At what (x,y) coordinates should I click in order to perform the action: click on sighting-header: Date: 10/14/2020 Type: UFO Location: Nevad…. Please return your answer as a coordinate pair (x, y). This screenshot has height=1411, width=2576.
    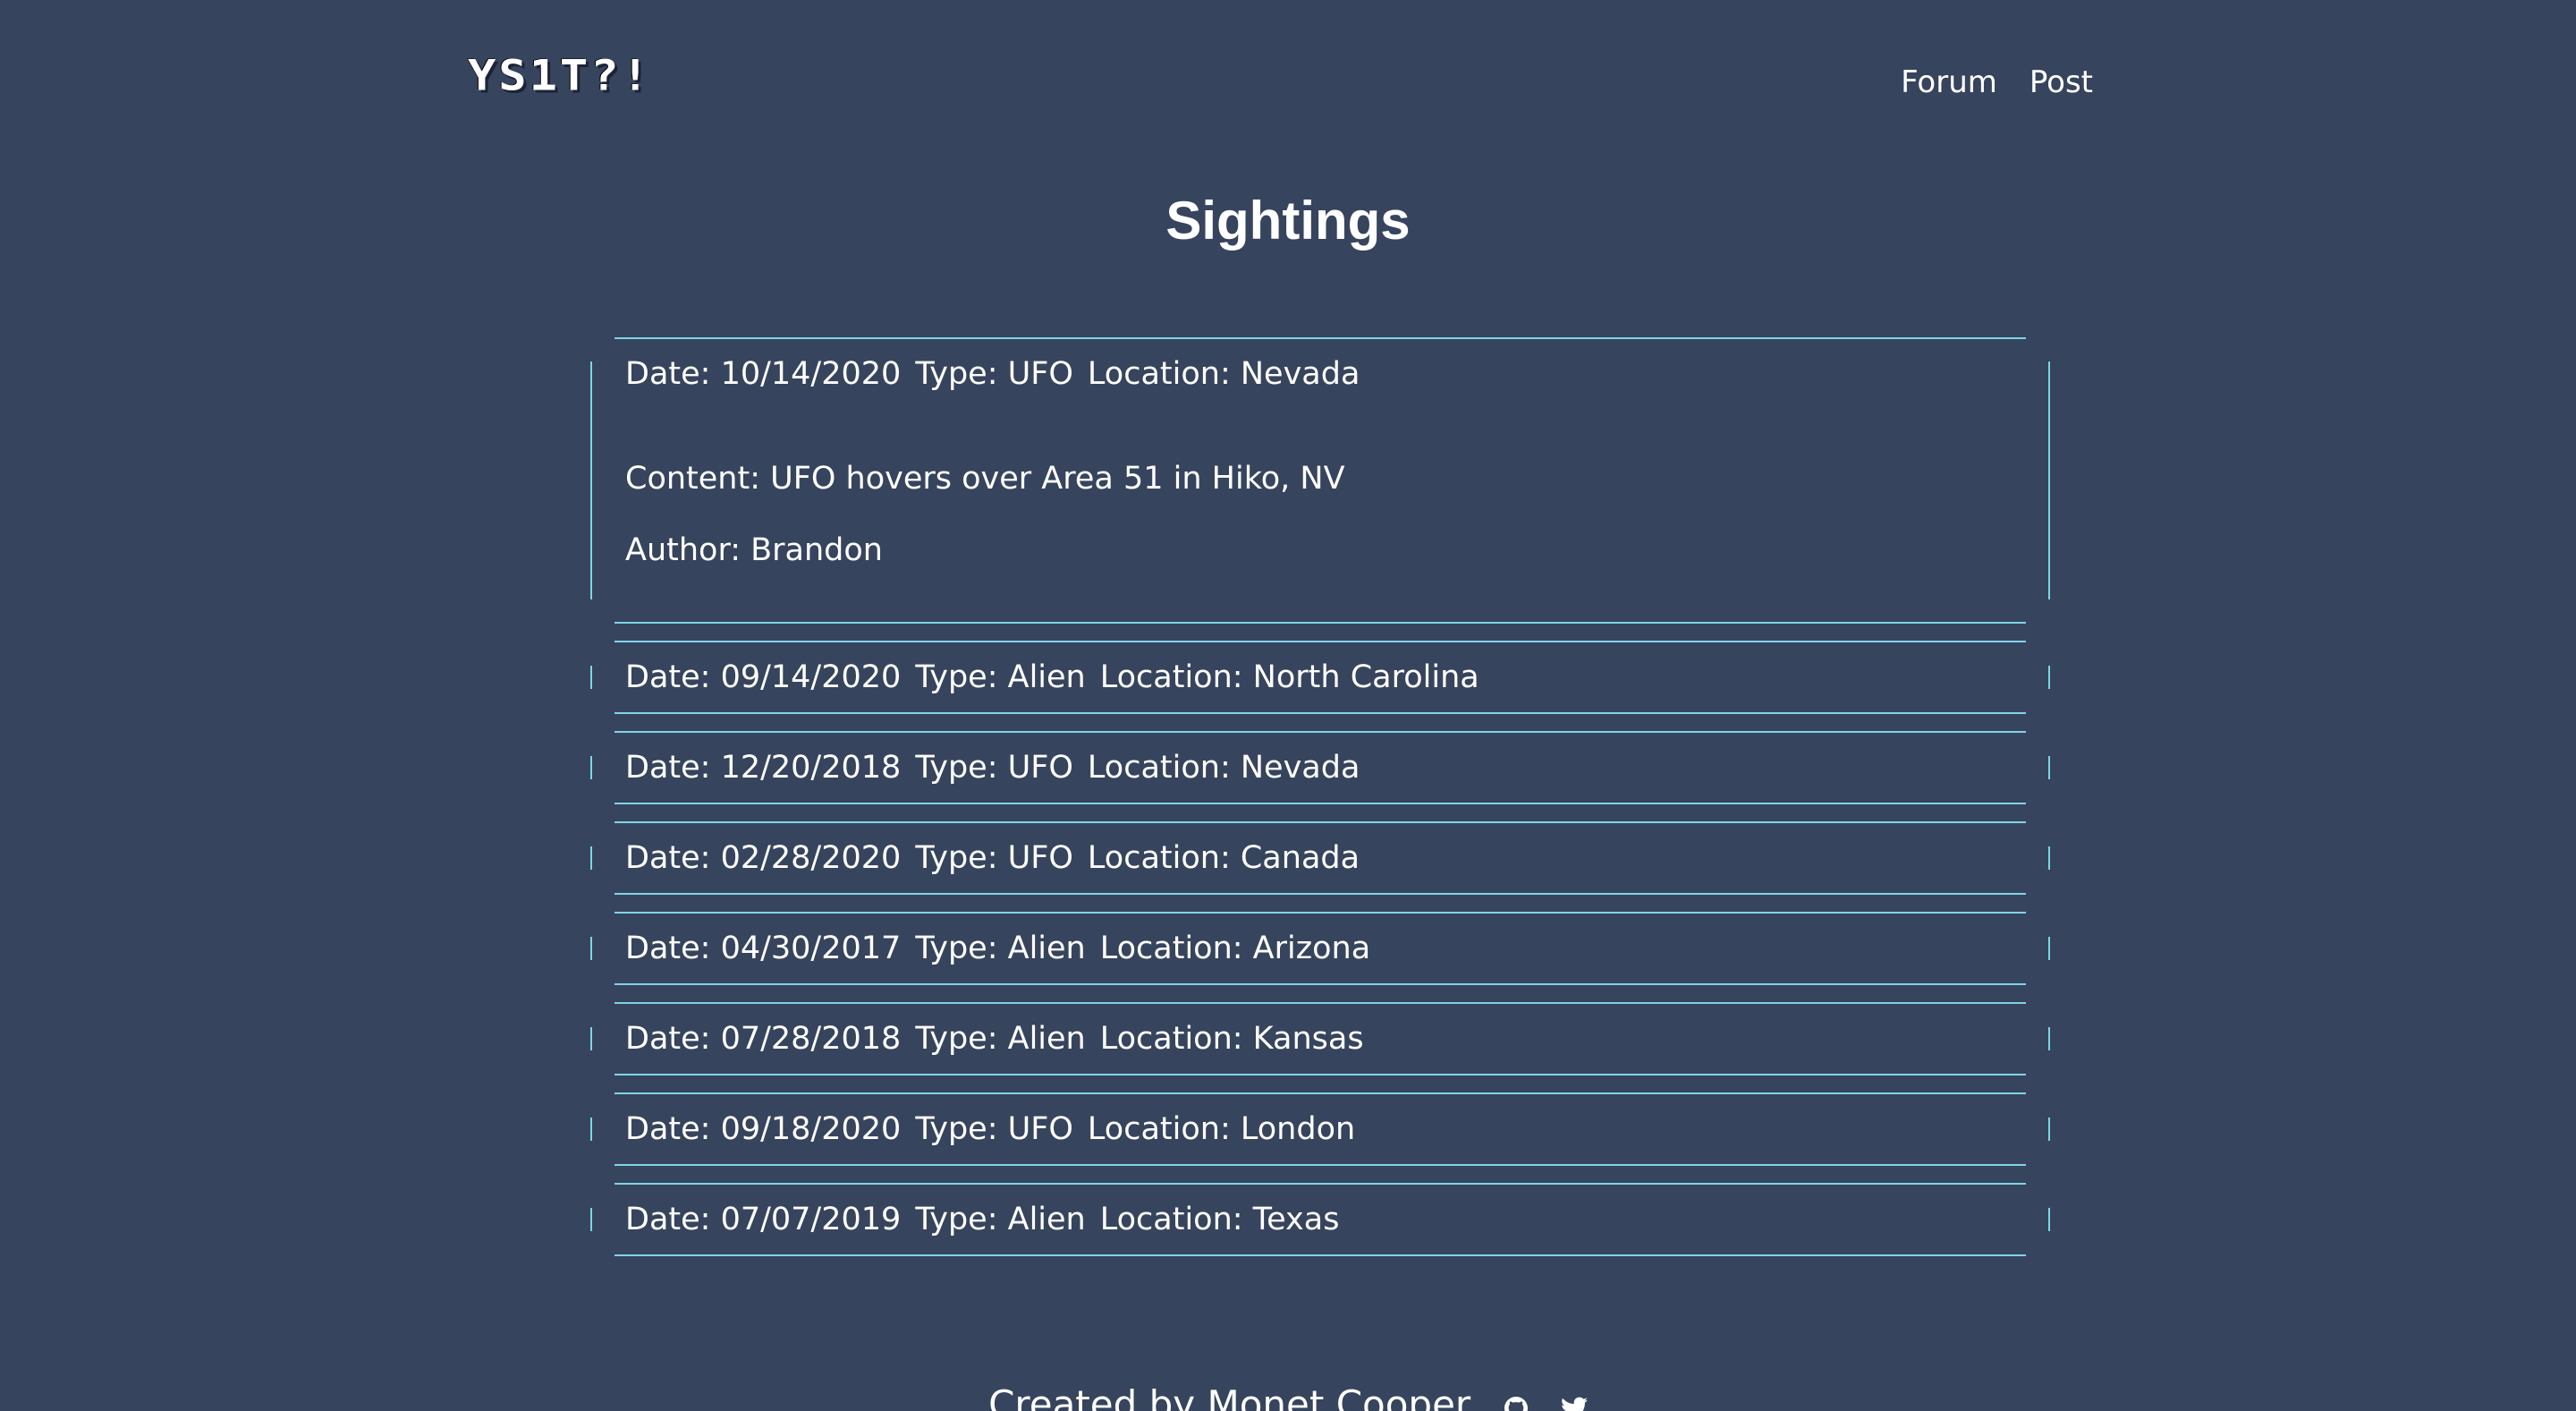
    Looking at the image, I should click on (992, 374).